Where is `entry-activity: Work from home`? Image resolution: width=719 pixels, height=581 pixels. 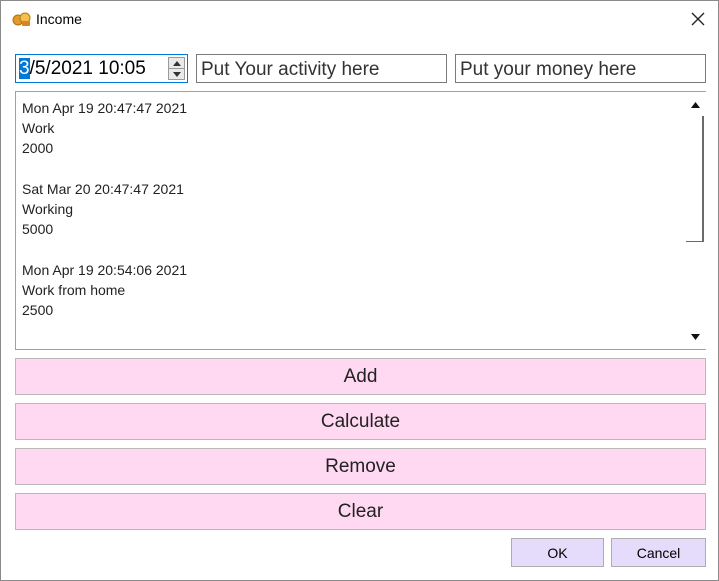 entry-activity: Work from home is located at coordinates (74, 290).